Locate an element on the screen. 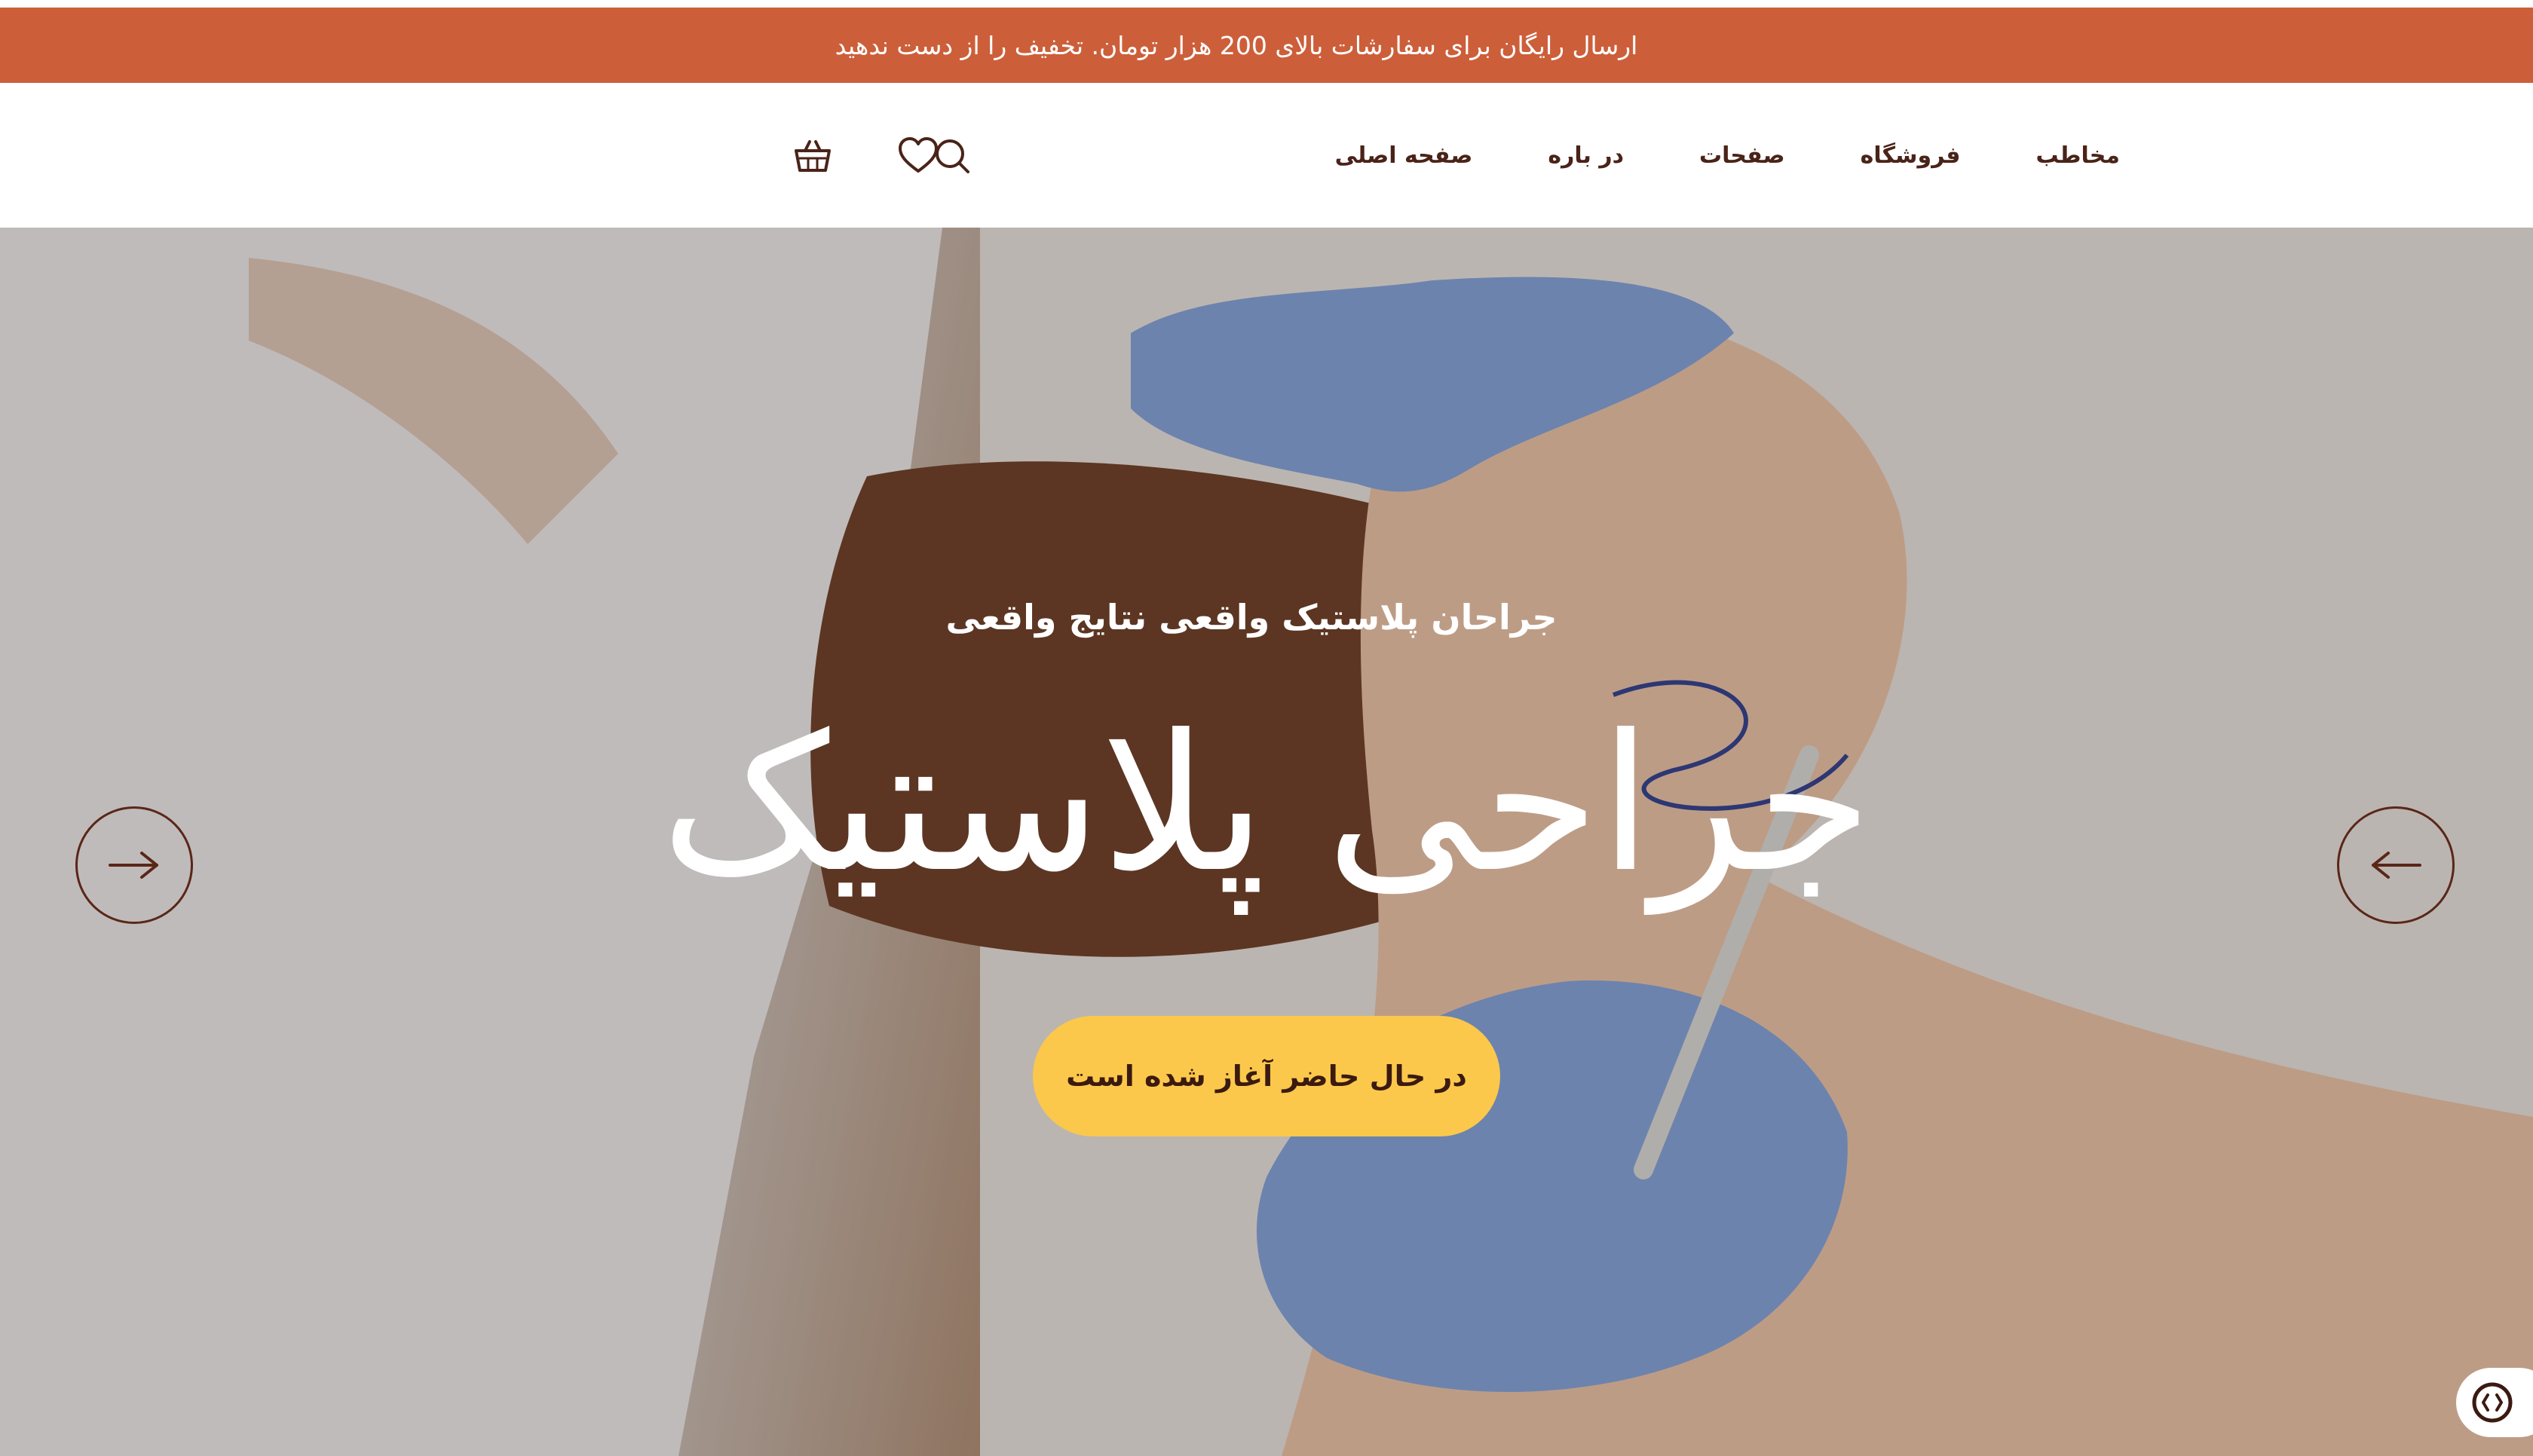  arrow-right-icon is located at coordinates (133, 865).